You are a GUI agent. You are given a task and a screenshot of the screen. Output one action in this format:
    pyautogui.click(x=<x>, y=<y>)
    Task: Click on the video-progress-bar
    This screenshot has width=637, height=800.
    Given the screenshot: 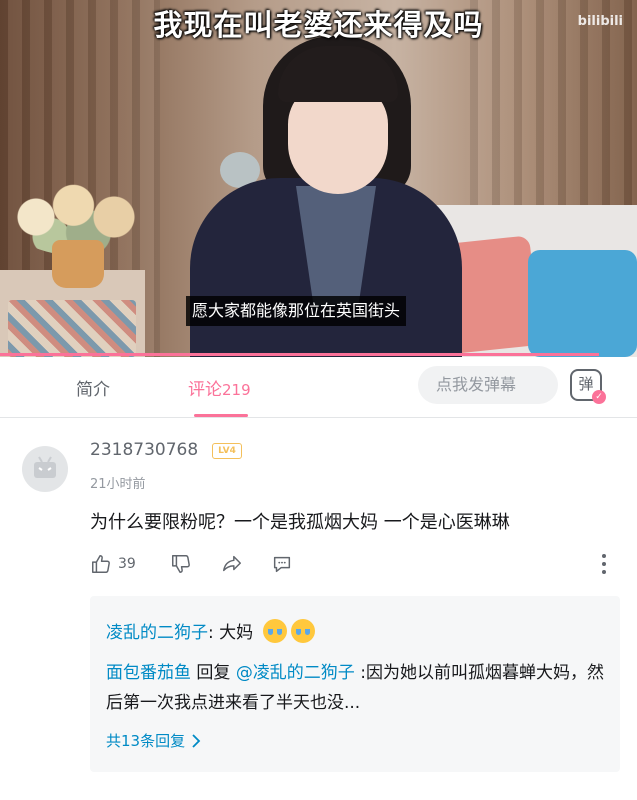 What is the action you would take?
    pyautogui.click(x=299, y=354)
    